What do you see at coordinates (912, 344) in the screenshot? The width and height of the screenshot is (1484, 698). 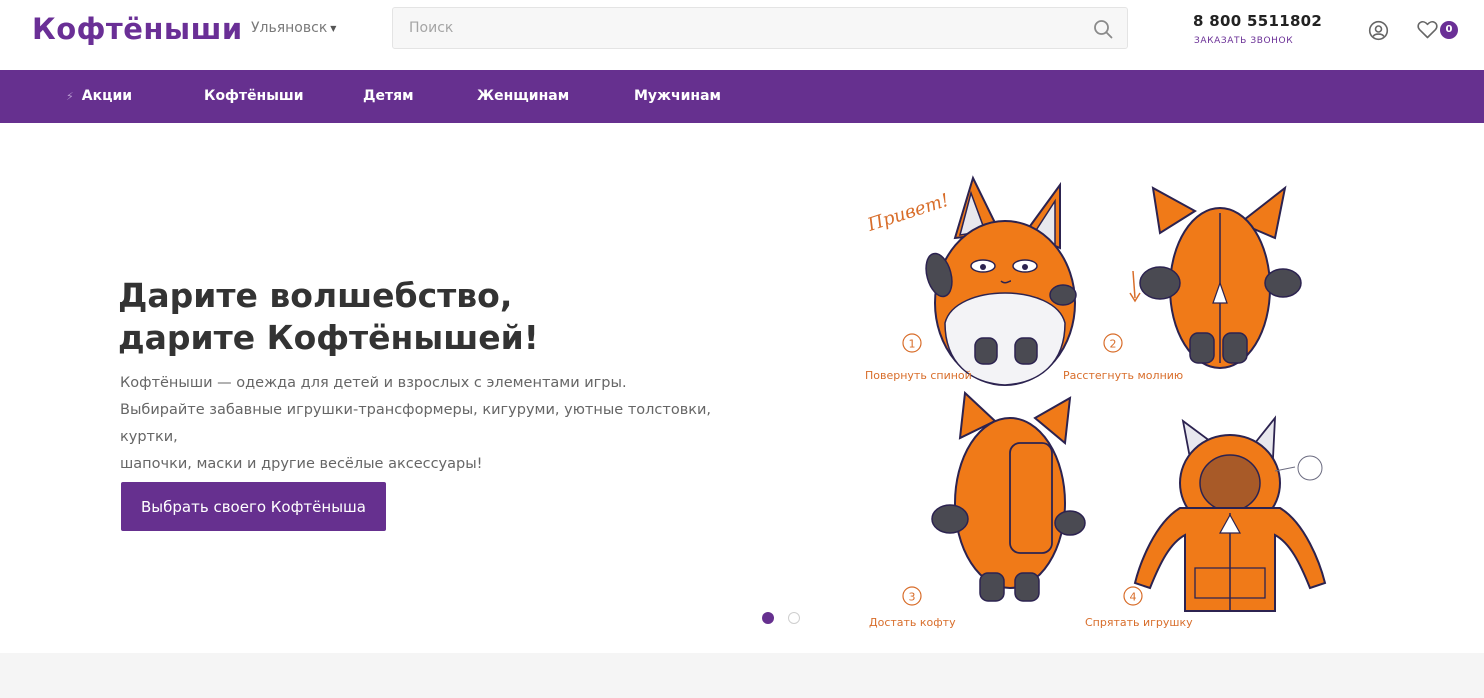 I see `step-1-number: 1` at bounding box center [912, 344].